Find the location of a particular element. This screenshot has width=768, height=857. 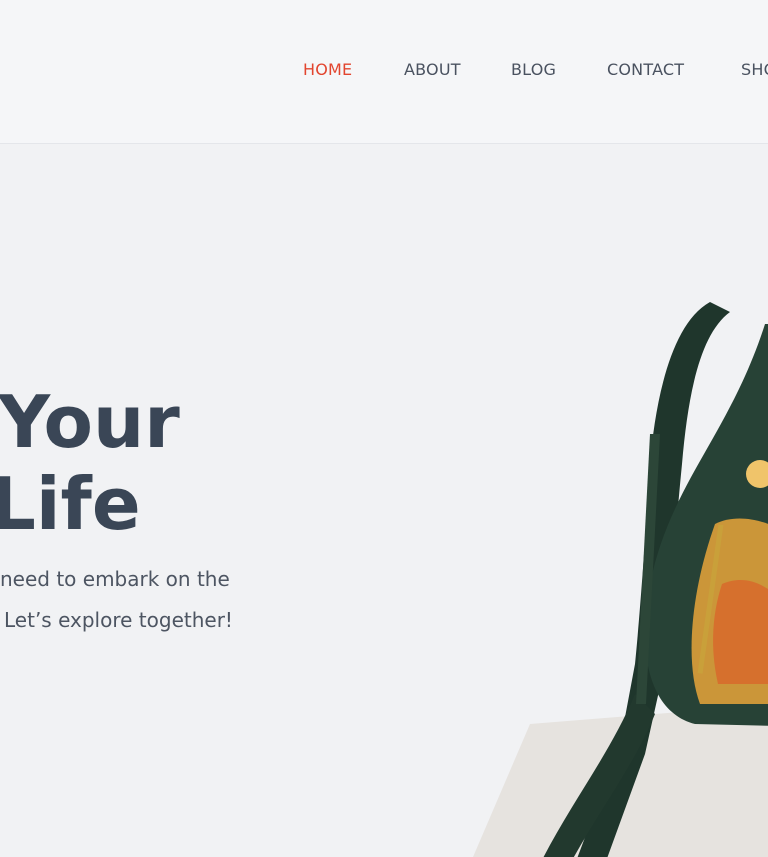

hero-subtitle-line2: Let’s explore together! is located at coordinates (118, 620).